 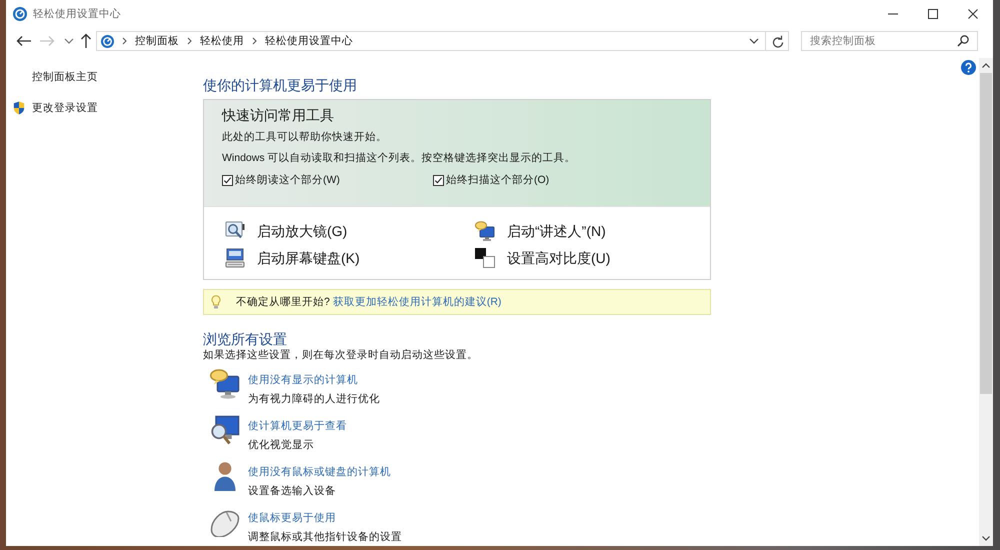 I want to click on tool-link: 启动“讲述人”(N), so click(x=540, y=231).